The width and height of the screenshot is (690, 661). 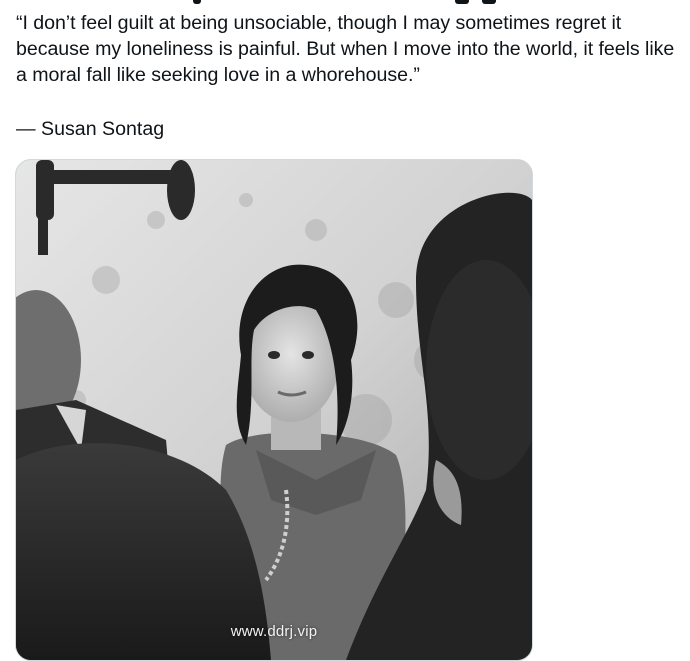 What do you see at coordinates (274, 631) in the screenshot?
I see `photo-watermark: www.ddrj.vip` at bounding box center [274, 631].